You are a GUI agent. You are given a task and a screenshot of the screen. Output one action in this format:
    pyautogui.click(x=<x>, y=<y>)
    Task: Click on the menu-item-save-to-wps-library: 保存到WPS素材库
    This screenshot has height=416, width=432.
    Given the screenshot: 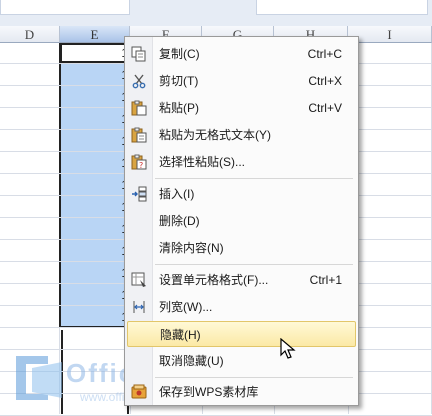 What is the action you would take?
    pyautogui.click(x=241, y=392)
    